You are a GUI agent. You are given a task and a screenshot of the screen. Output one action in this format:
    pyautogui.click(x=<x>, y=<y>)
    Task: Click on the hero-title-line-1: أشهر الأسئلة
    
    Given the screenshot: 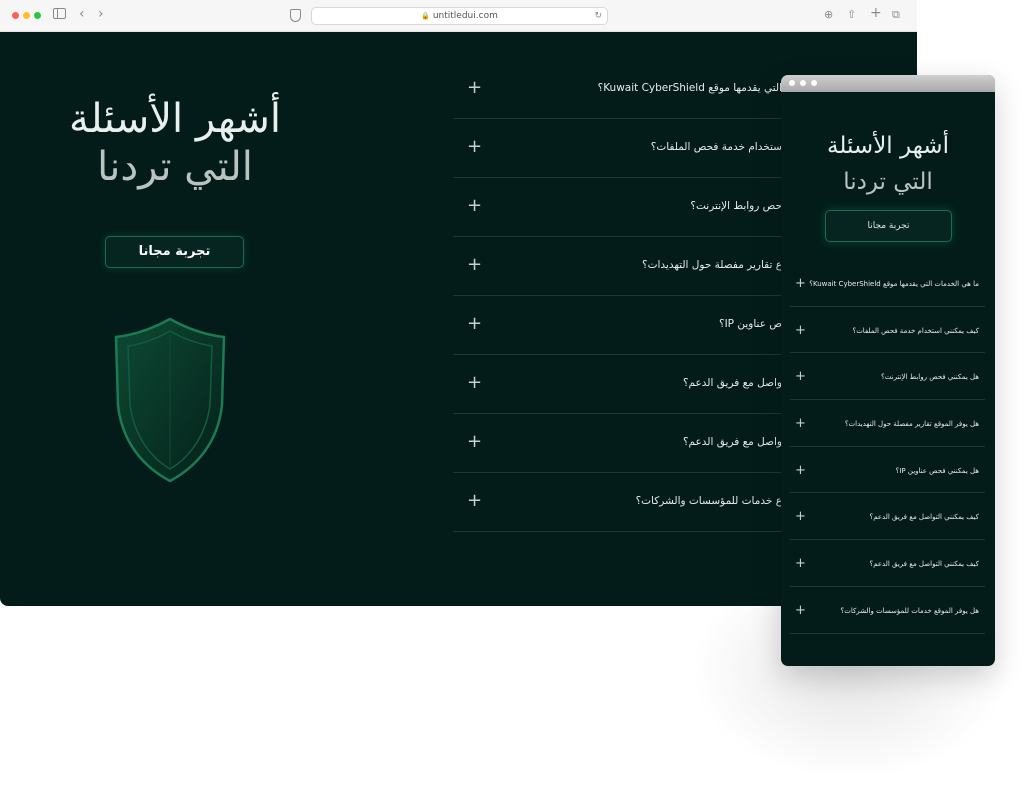 What is the action you would take?
    pyautogui.click(x=175, y=119)
    